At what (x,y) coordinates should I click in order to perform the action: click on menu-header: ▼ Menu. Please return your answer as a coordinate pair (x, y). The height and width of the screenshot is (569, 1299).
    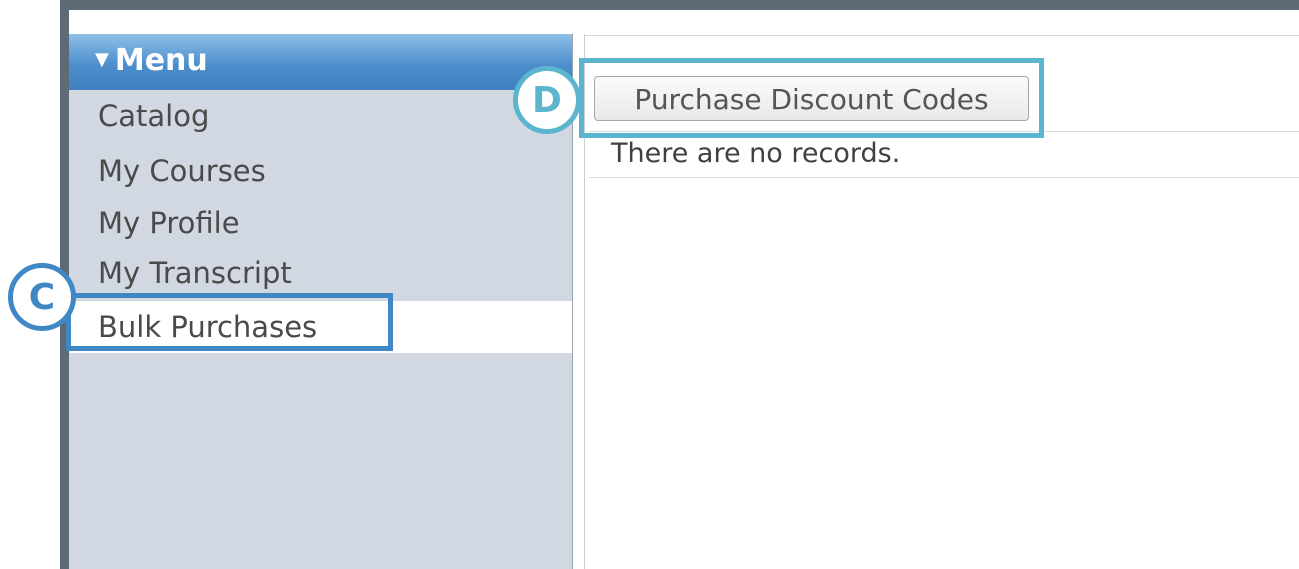
    Looking at the image, I should click on (320, 62).